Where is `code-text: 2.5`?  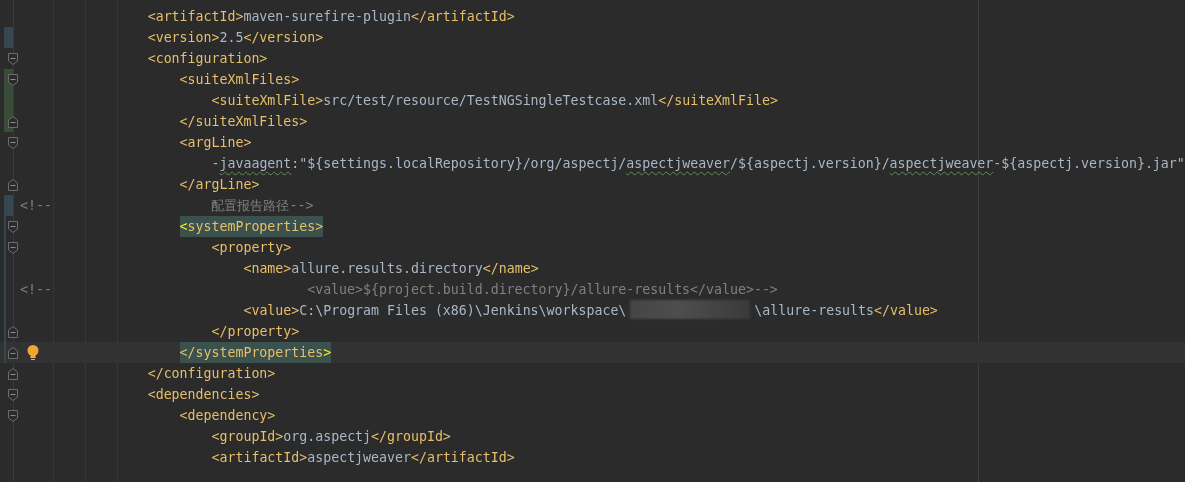
code-text: 2.5 is located at coordinates (231, 38).